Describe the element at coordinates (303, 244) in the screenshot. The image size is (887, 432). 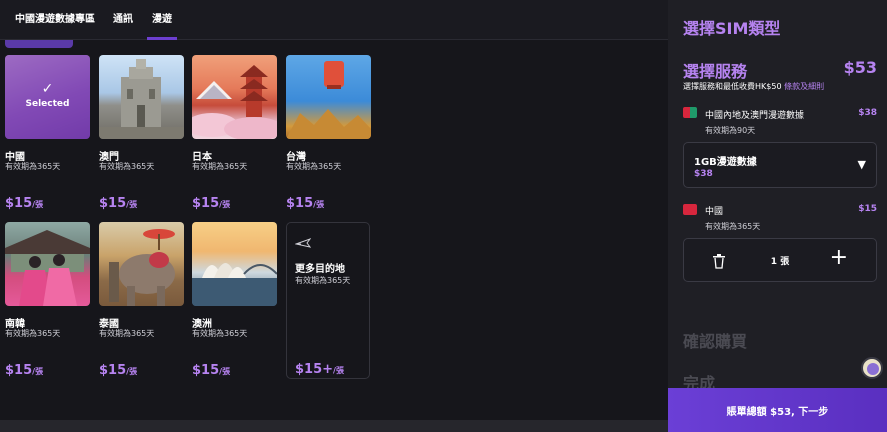
I see `airplane-icon` at that location.